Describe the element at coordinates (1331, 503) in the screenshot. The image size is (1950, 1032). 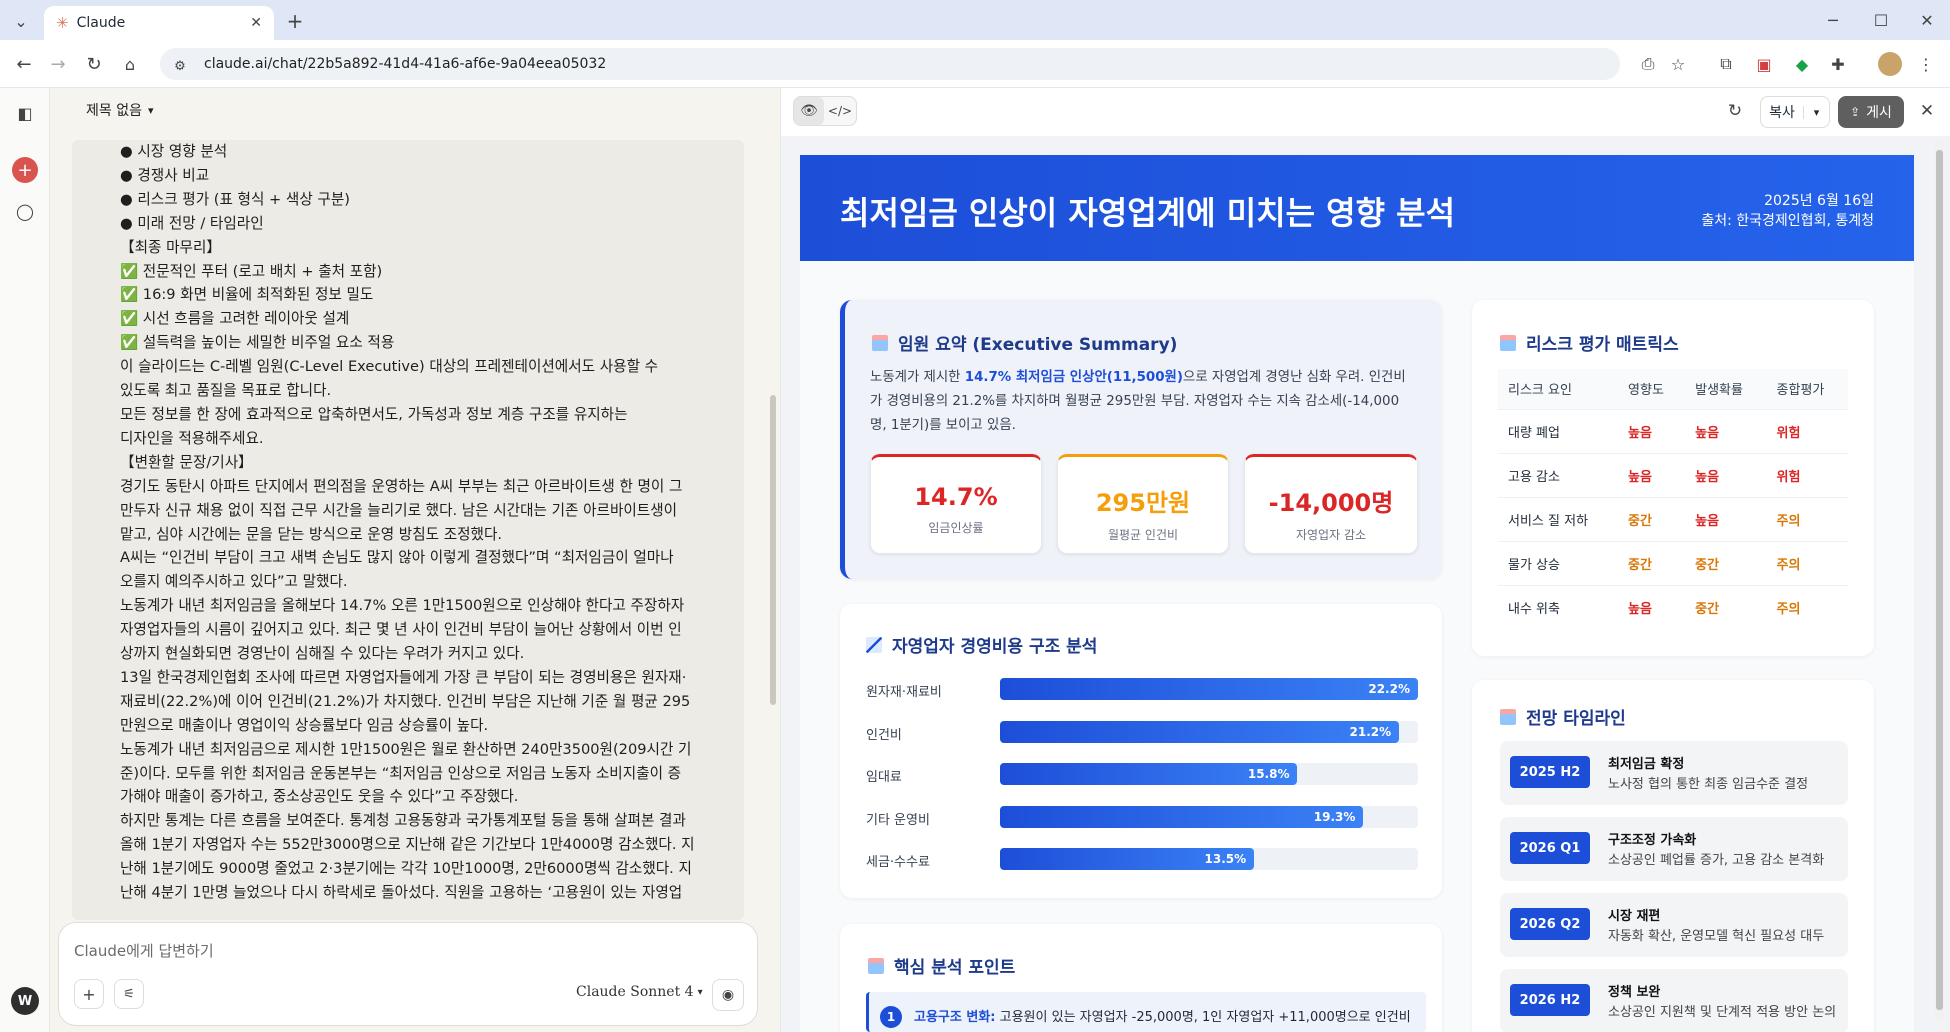
I see `metric-value: -14,000명` at that location.